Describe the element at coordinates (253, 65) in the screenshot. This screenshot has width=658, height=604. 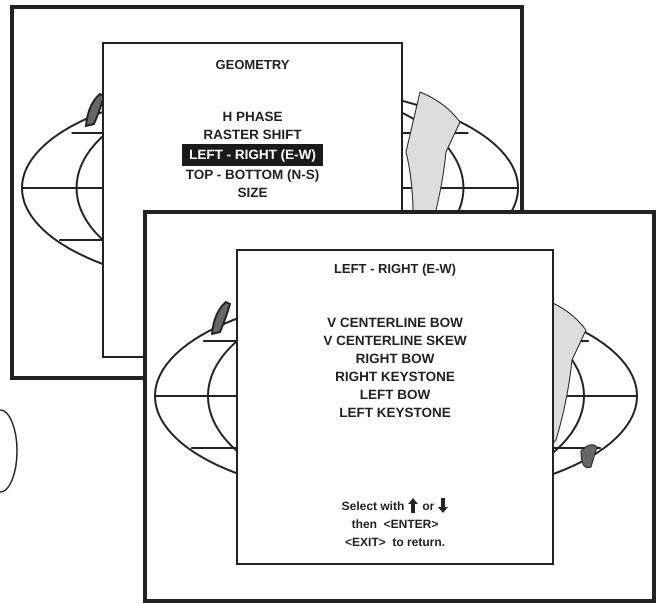
I see `menu-title: GEOMETRY` at that location.